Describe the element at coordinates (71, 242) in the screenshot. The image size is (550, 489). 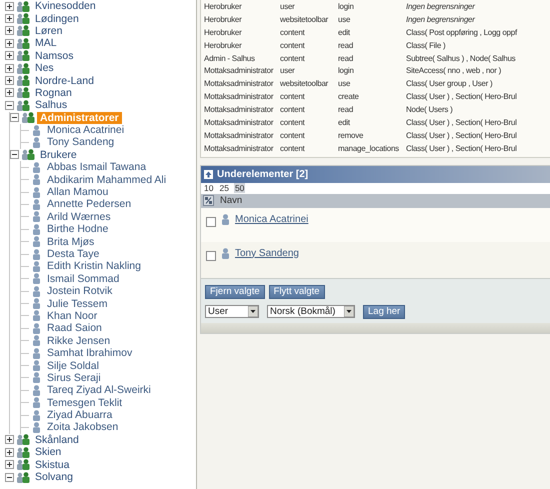
I see `user-tree-item: Brita Mjøs` at that location.